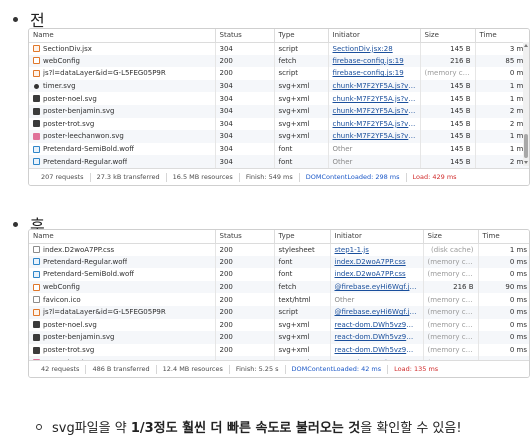 The width and height of the screenshot is (532, 447). Describe the element at coordinates (526, 104) in the screenshot. I see `vertical-scrollbar` at that location.